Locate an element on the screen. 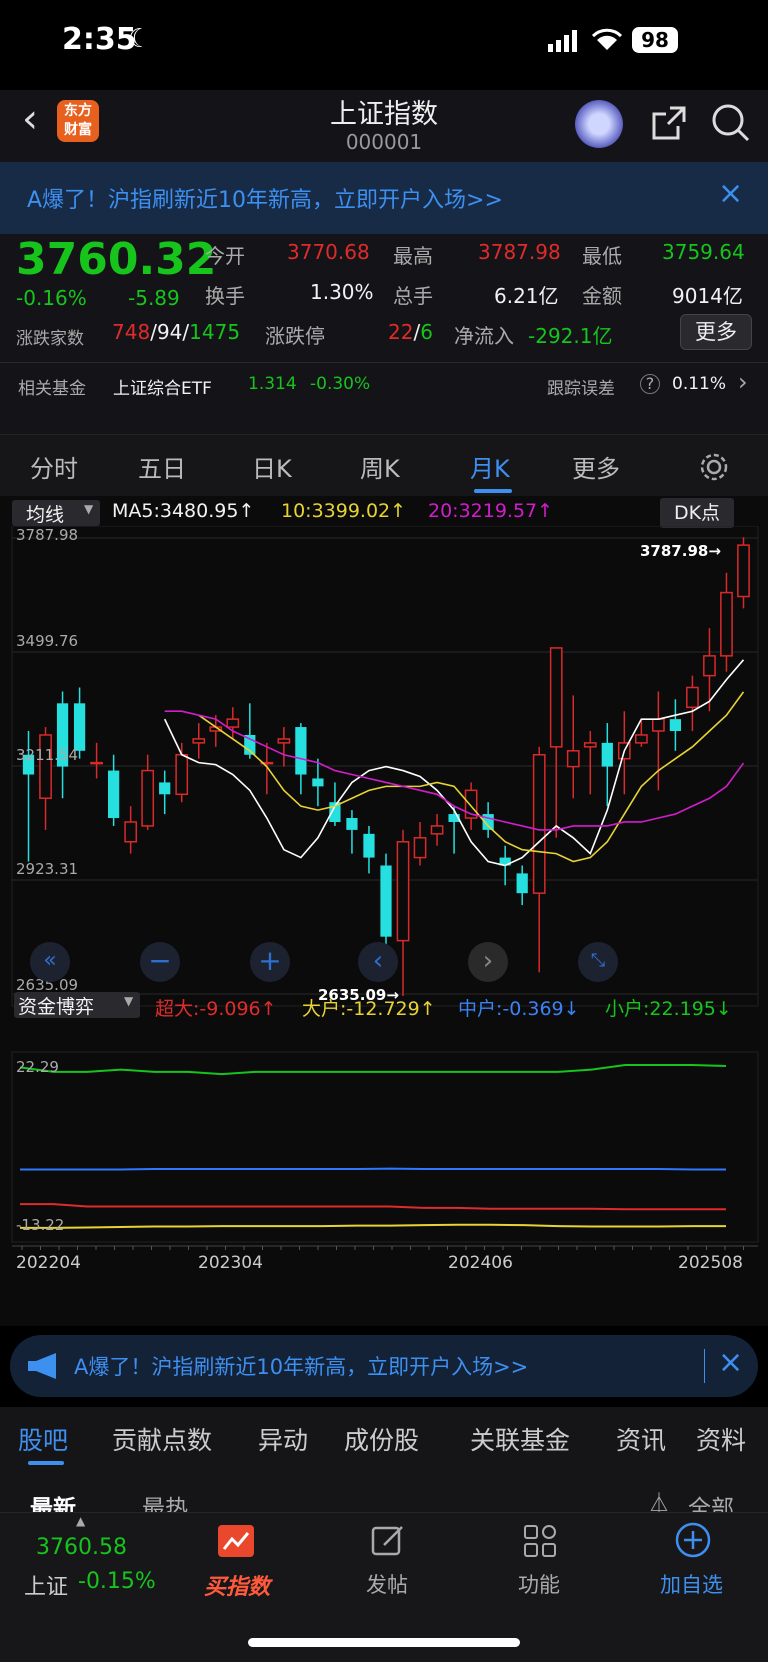 This screenshot has height=1662, width=768. zoom-out-icon: − is located at coordinates (160, 962).